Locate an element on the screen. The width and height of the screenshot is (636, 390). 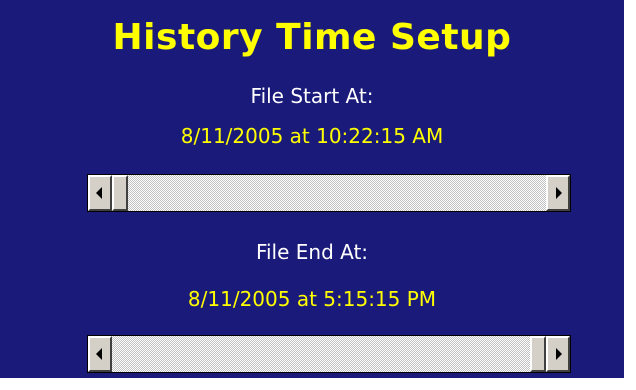
file-start-scrollbar is located at coordinates (329, 193).